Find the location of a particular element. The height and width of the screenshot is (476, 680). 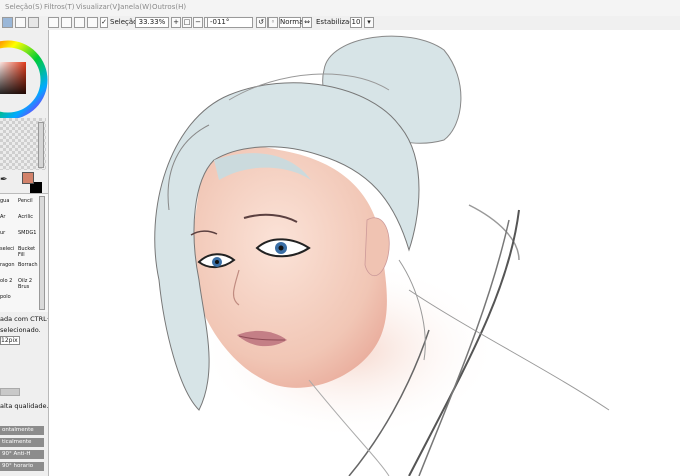

zoom-in-icon: + is located at coordinates (176, 22).